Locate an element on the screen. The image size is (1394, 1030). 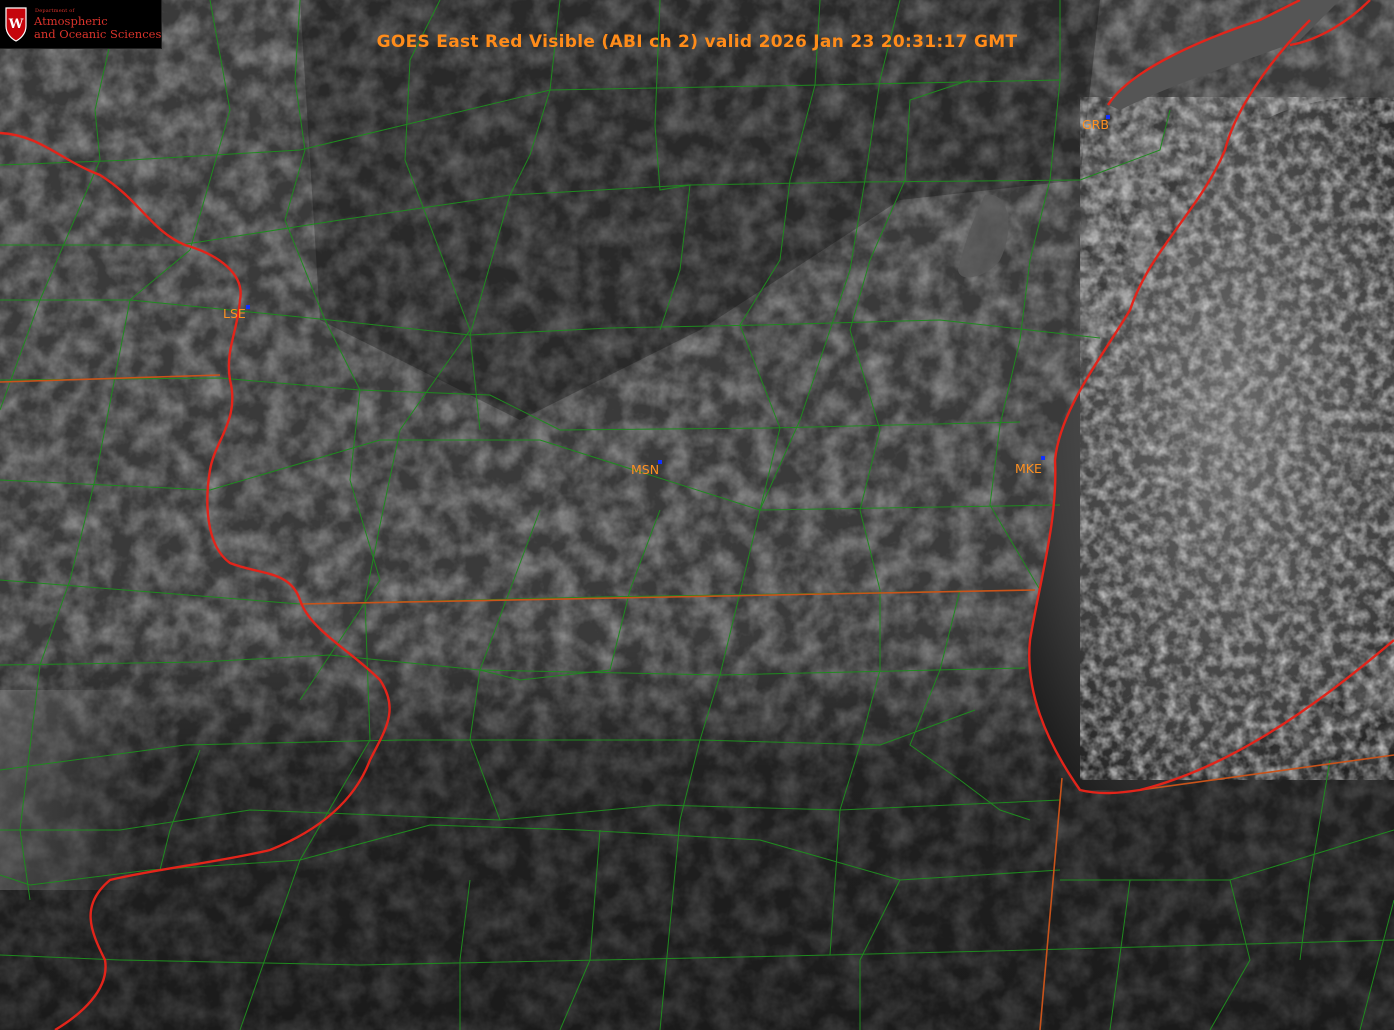
logo-name-line1: Atmospheric is located at coordinates (71, 21).